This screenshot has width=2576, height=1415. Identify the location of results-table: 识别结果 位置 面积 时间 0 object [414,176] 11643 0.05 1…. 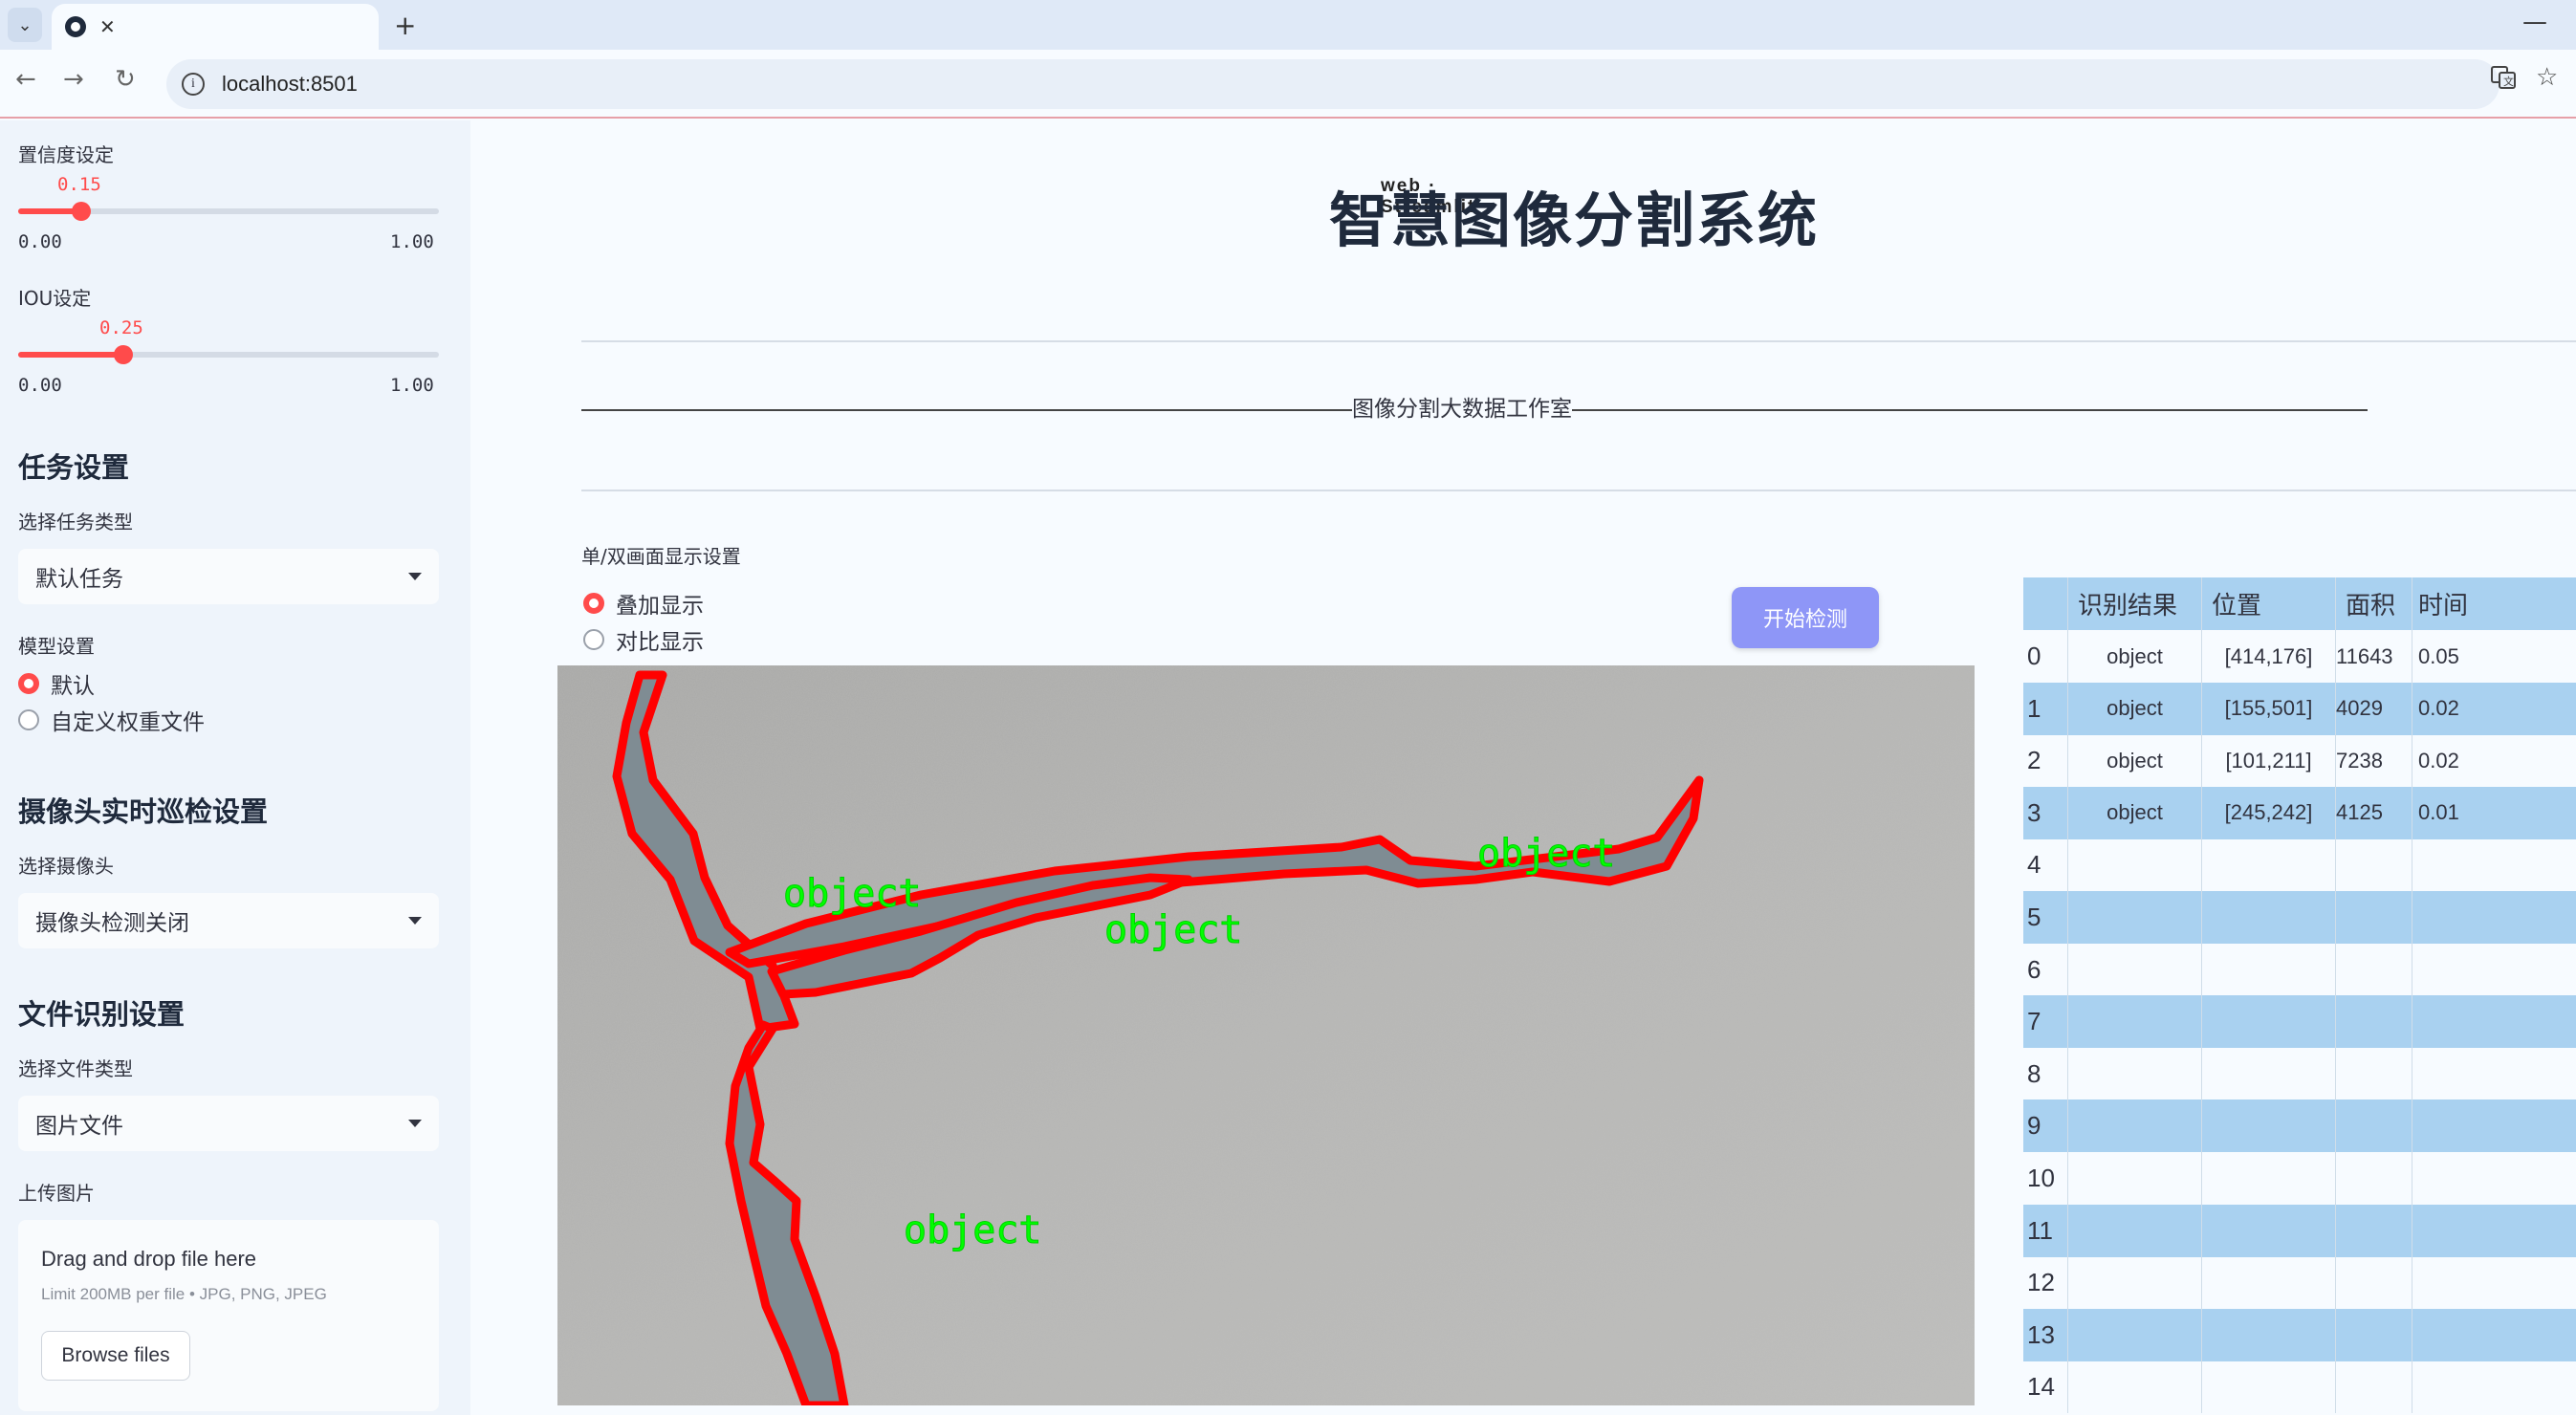
(2299, 996).